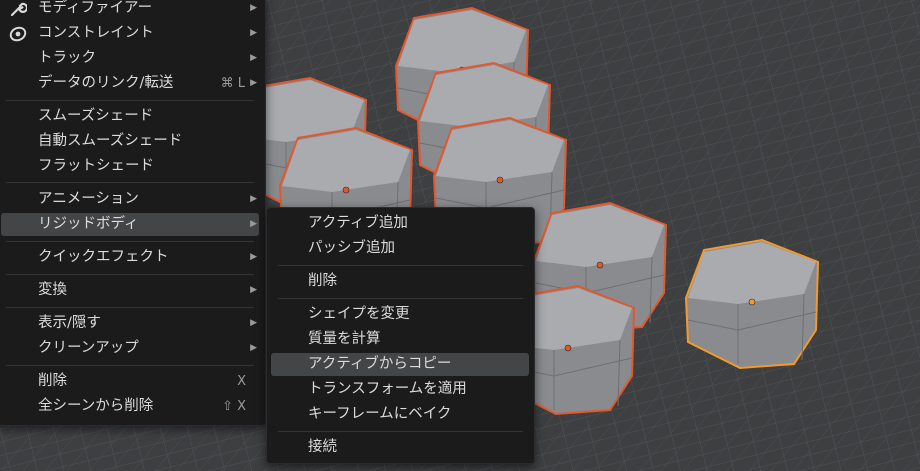 Image resolution: width=920 pixels, height=471 pixels. I want to click on menu-item-show-hide: 表示/隠す ▶, so click(132, 323).